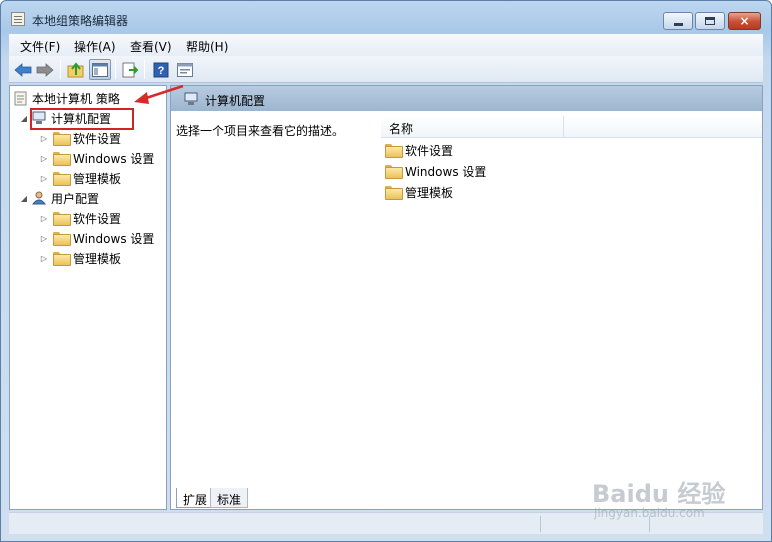  Describe the element at coordinates (235, 101) in the screenshot. I see `details-title: 计算机配置` at that location.